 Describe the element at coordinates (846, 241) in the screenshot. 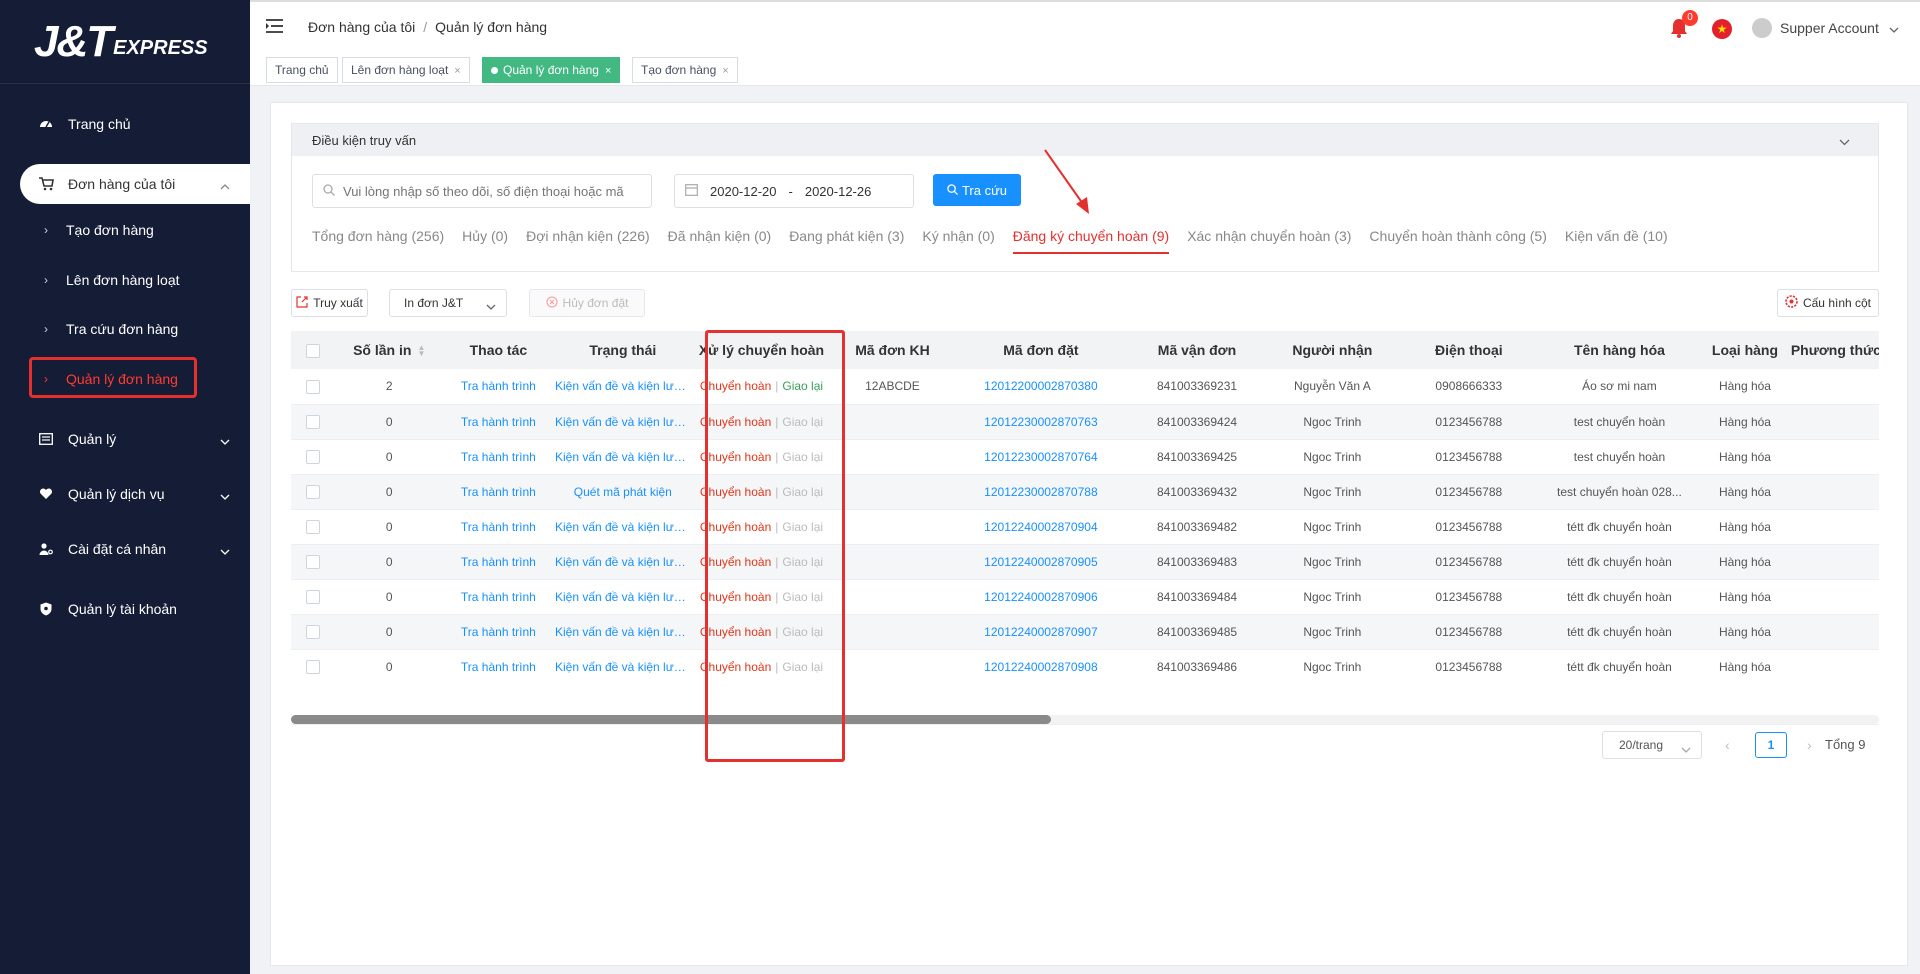

I see `status-tab-delivering: Đang phát kiện (3)` at that location.